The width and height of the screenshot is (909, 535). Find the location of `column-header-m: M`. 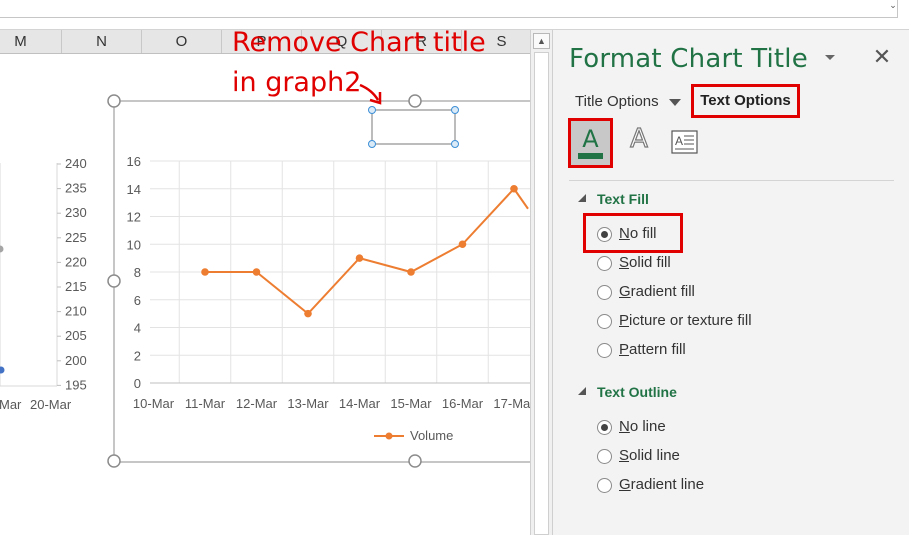

column-header-m: M is located at coordinates (31, 41).